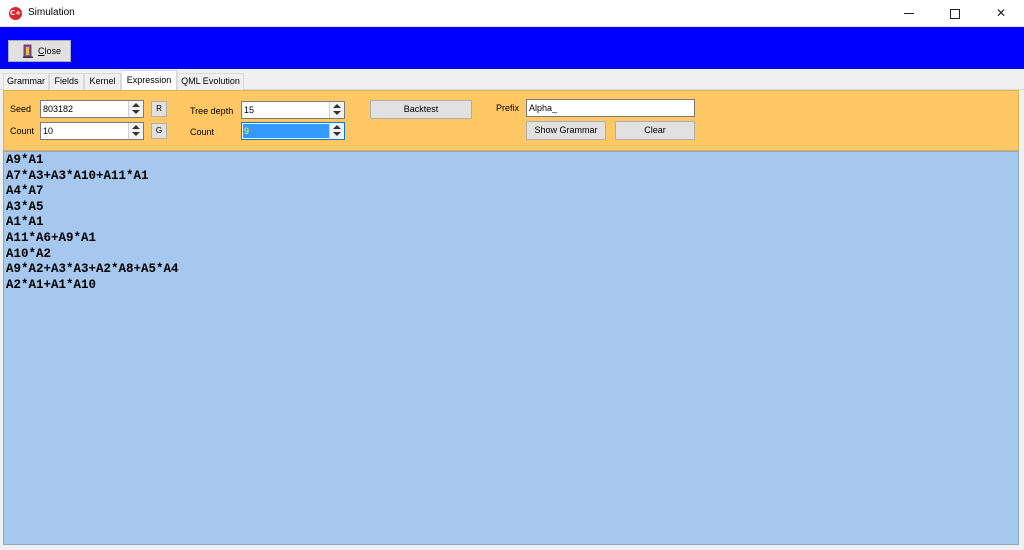 This screenshot has width=1024, height=550. Describe the element at coordinates (51, 284) in the screenshot. I see `expression-line: A2*A1+A1*A10` at that location.